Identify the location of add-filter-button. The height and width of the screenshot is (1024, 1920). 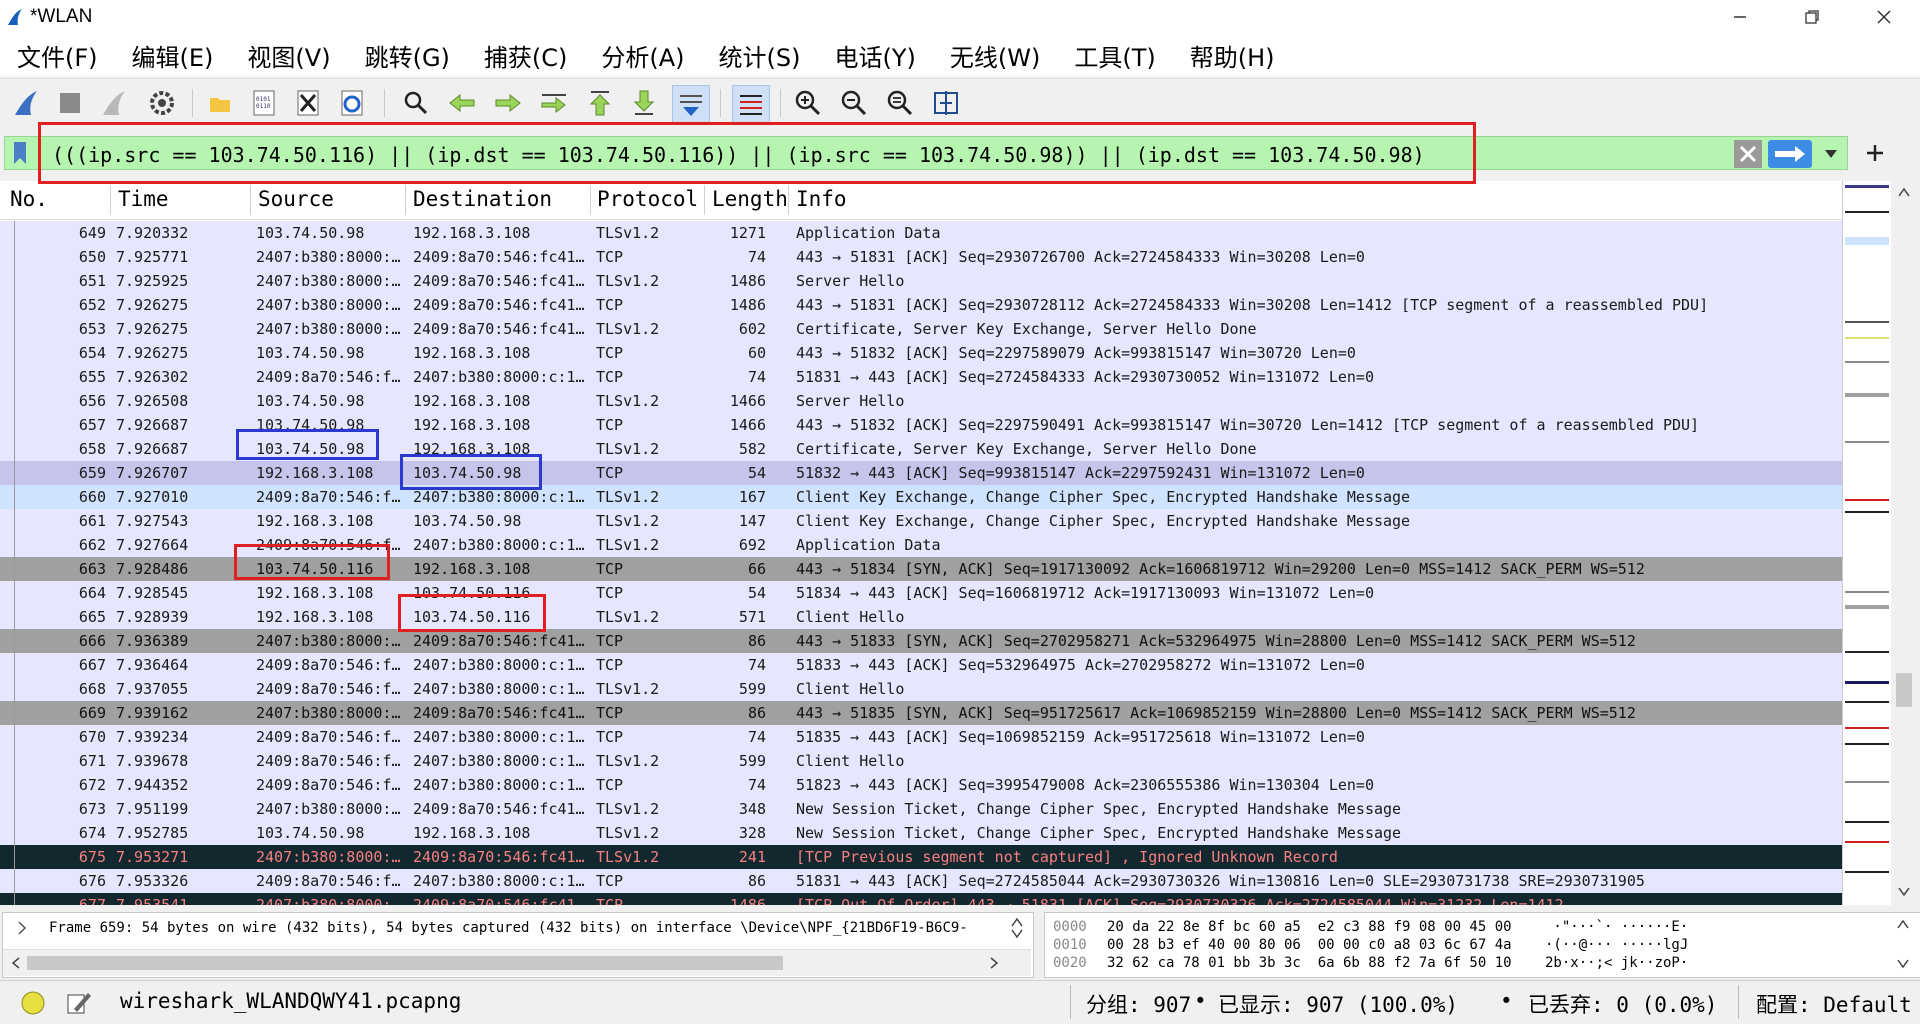
(1875, 153).